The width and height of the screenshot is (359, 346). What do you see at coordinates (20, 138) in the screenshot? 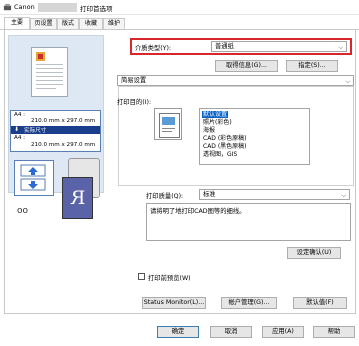
I see `output-size-label: A4 :` at bounding box center [20, 138].